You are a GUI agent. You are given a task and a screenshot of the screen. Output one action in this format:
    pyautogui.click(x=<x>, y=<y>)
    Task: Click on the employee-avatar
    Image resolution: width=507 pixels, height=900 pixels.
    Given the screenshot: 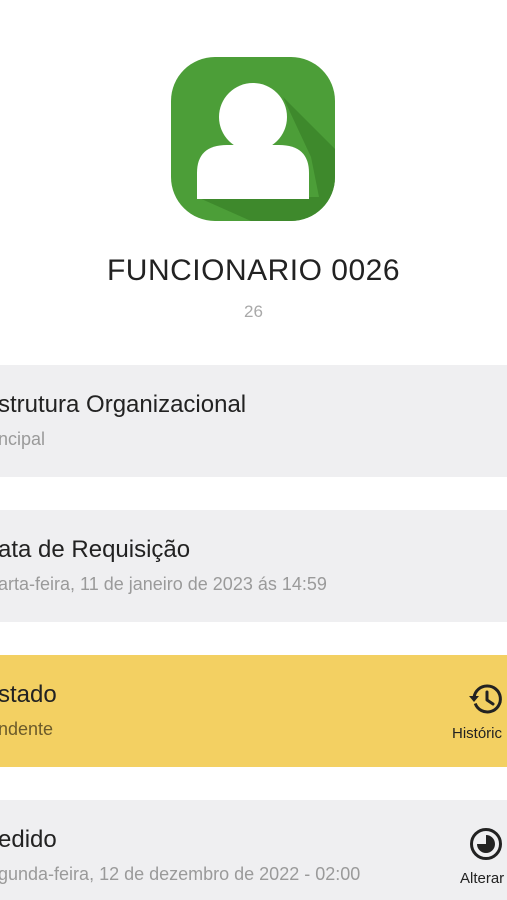 What is the action you would take?
    pyautogui.click(x=253, y=139)
    